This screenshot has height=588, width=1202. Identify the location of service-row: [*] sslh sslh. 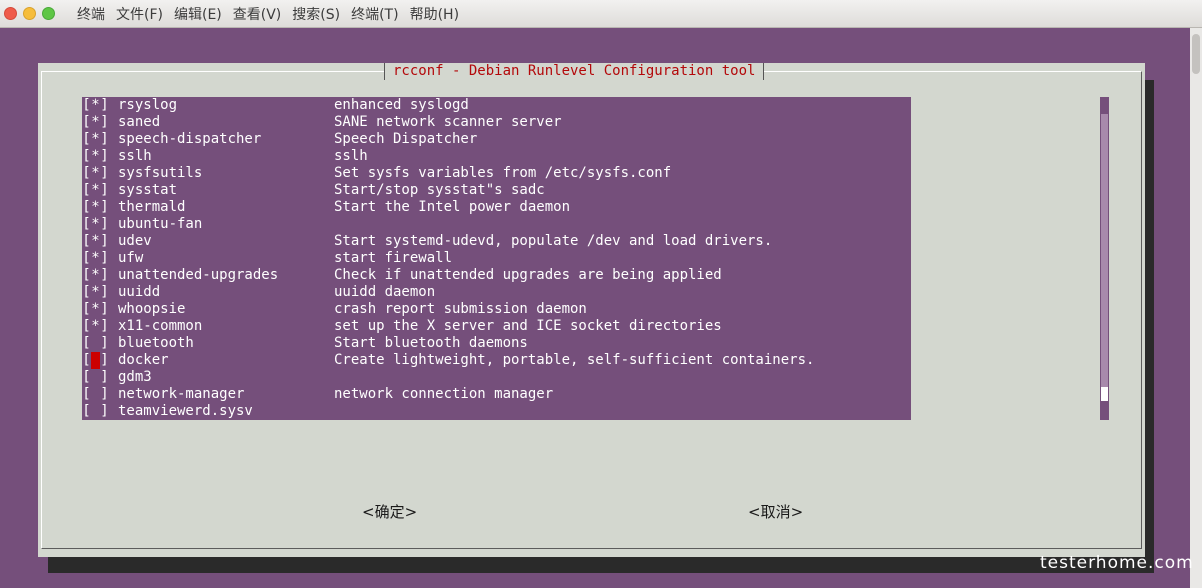
(496, 156).